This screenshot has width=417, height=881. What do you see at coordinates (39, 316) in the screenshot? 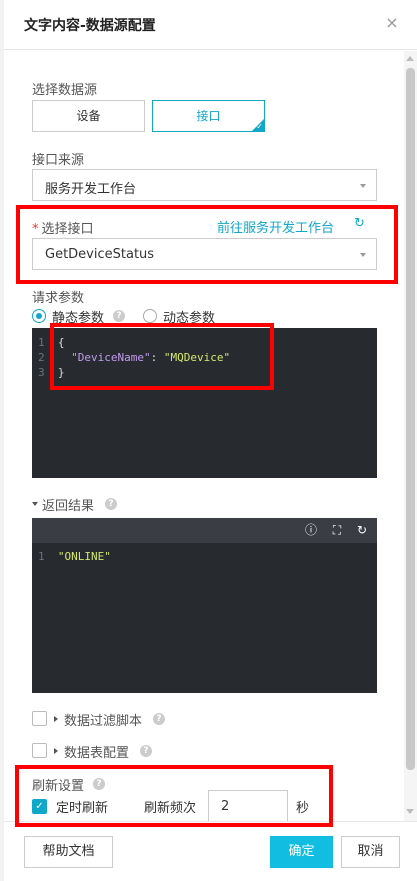
I see `static-params-radio` at bounding box center [39, 316].